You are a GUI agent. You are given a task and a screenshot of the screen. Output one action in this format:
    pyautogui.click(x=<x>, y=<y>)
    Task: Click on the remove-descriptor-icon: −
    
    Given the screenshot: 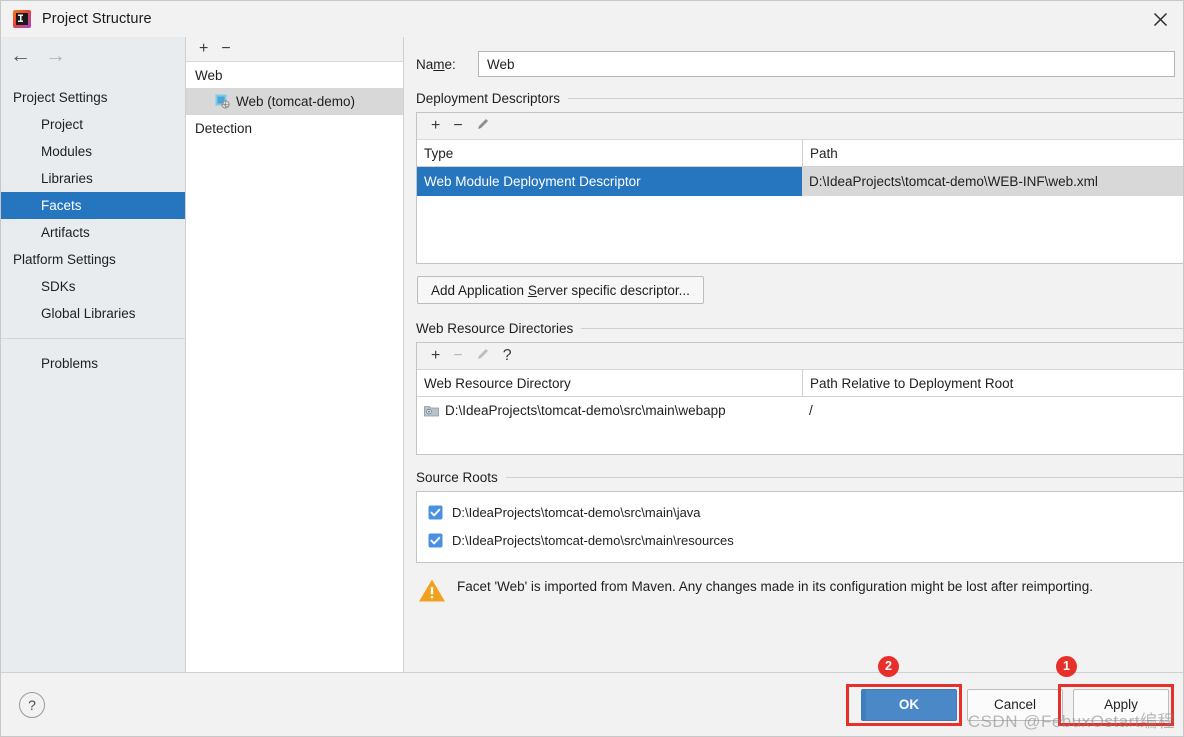 What is the action you would take?
    pyautogui.click(x=457, y=126)
    